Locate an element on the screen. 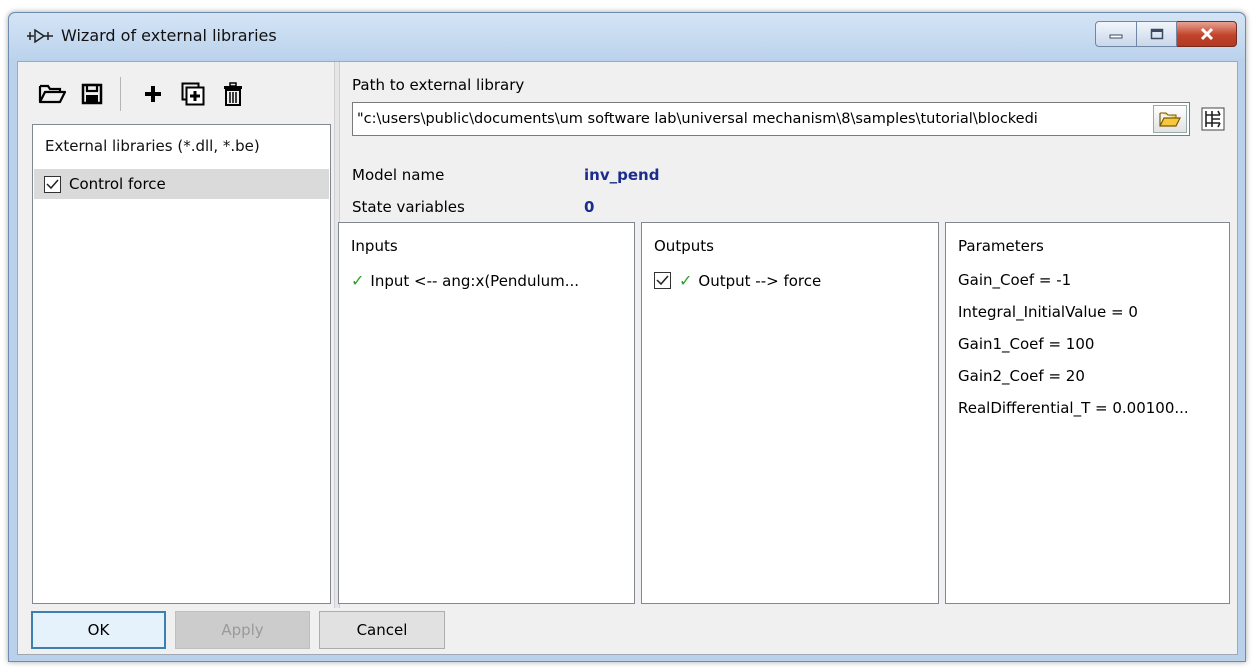  parameter-item: Gain1_Coef = 100 is located at coordinates (1026, 344).